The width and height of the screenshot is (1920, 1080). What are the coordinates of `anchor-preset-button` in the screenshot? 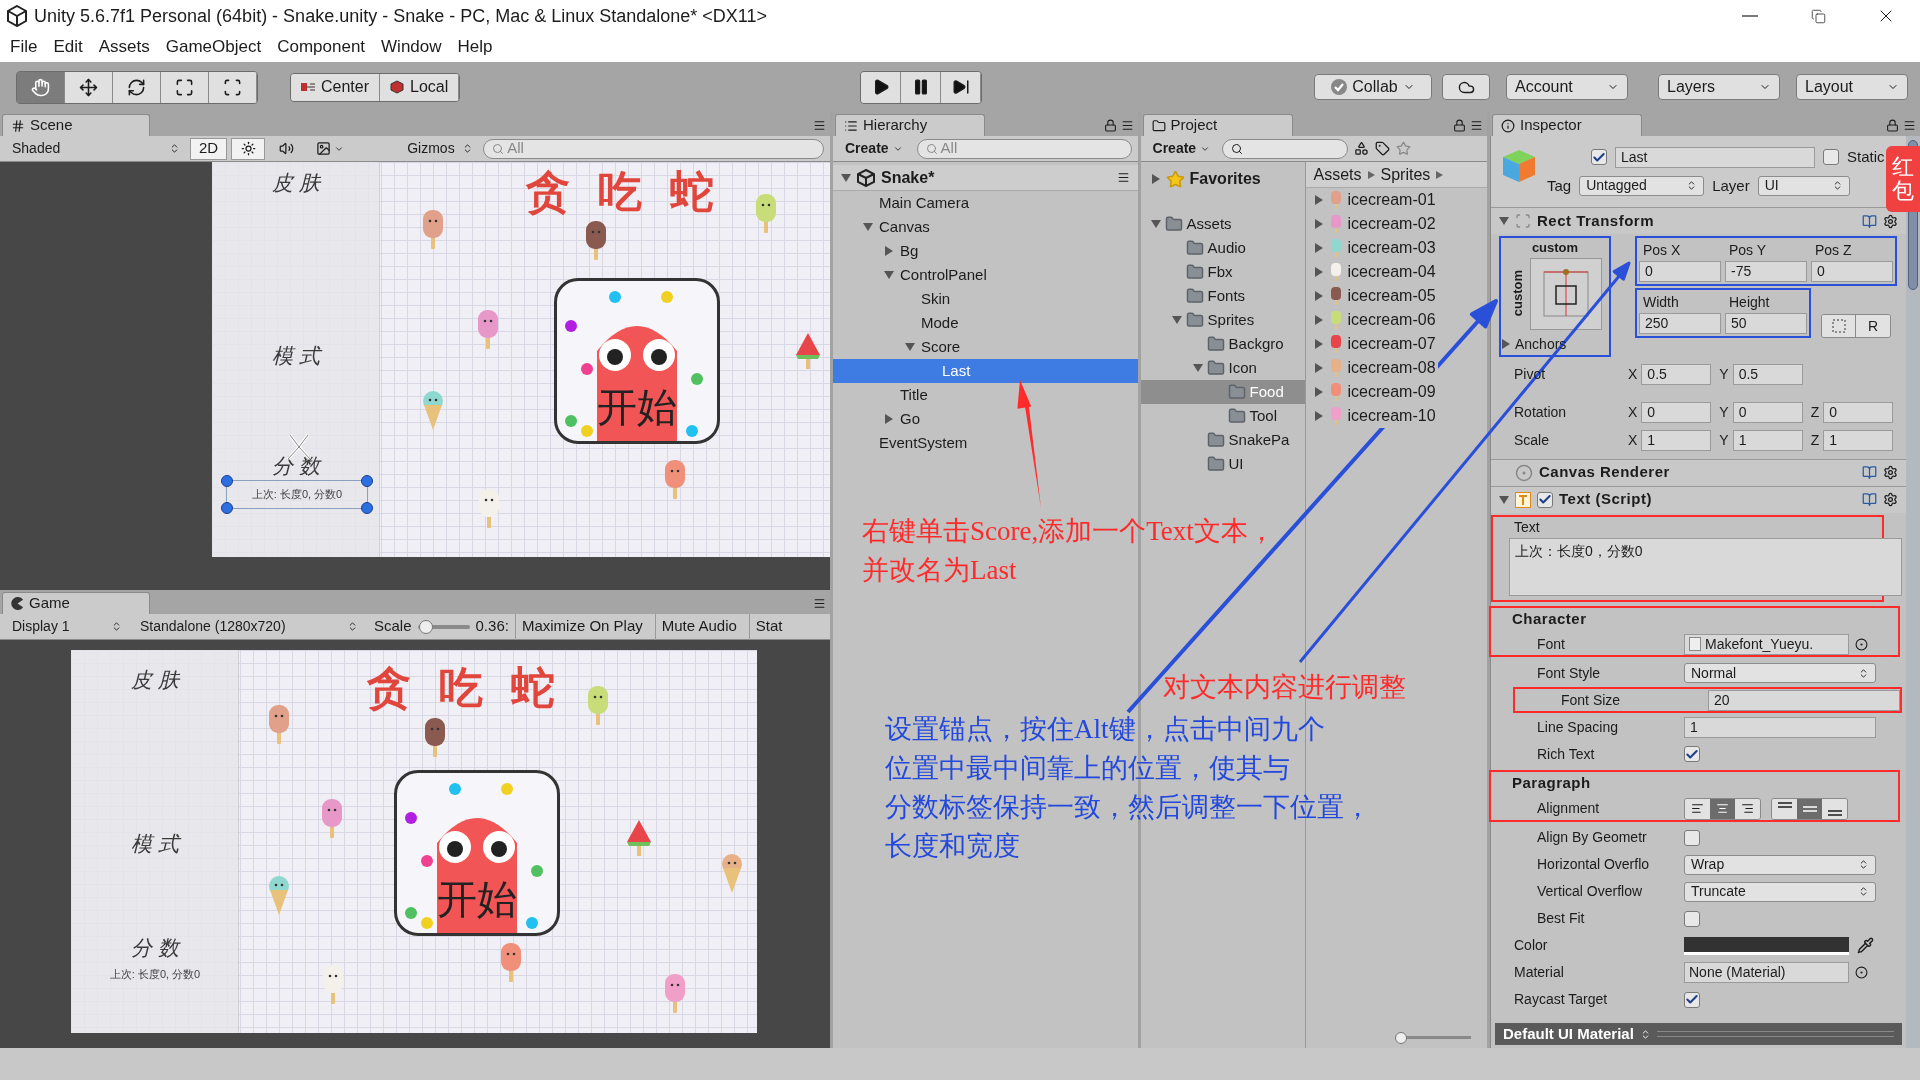 It's located at (1565, 293).